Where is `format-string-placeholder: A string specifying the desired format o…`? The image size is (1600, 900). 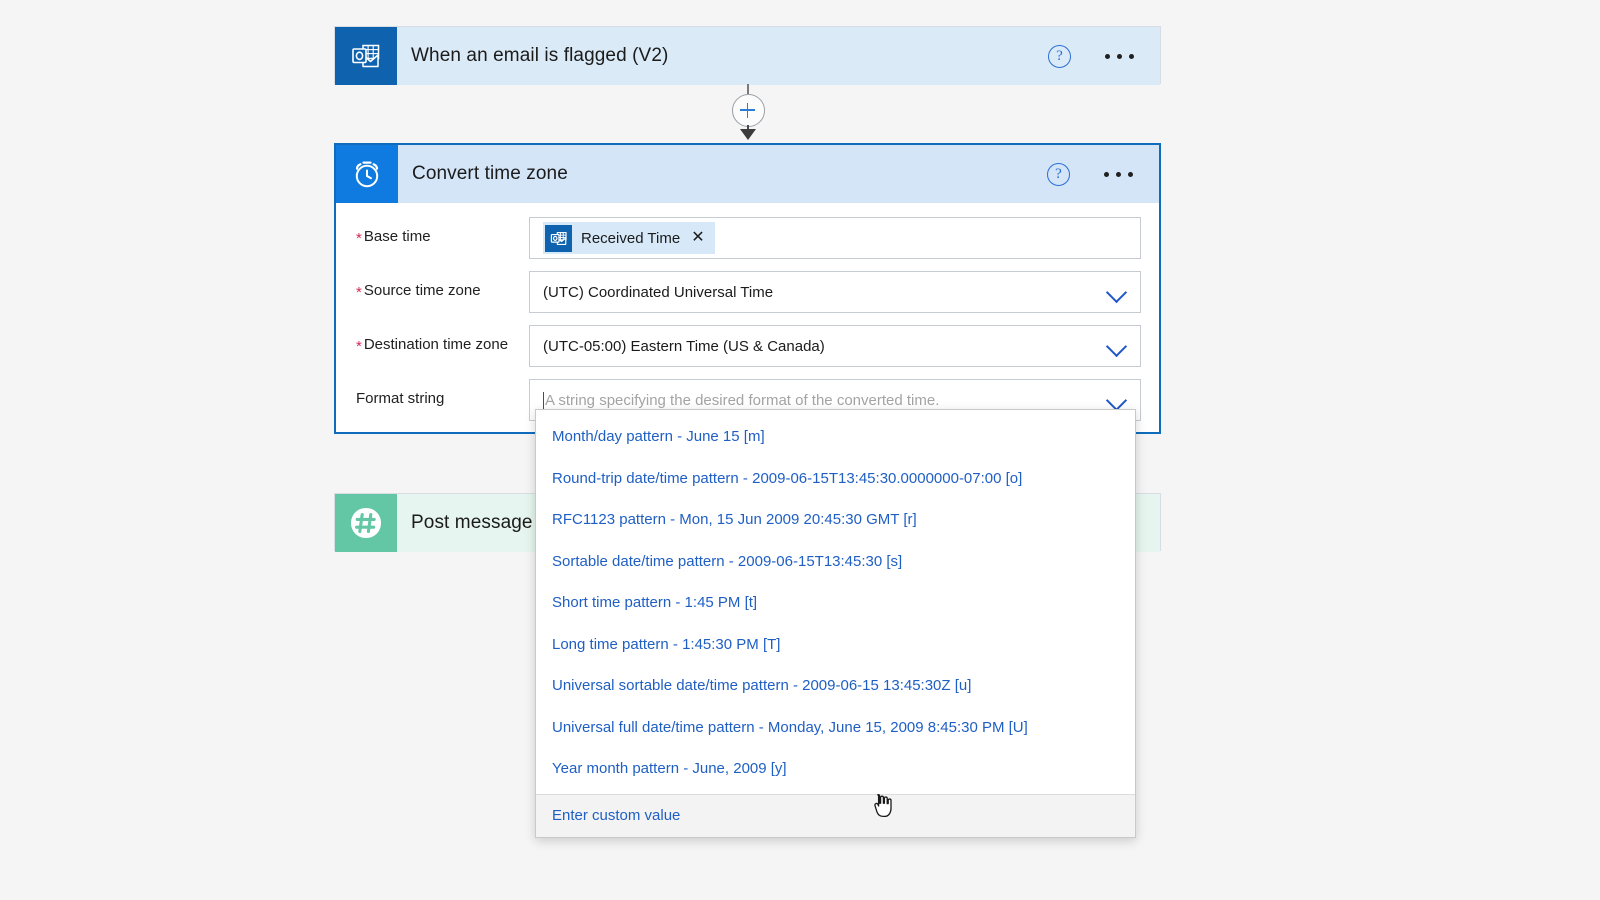 format-string-placeholder: A string specifying the desired format o… is located at coordinates (742, 400).